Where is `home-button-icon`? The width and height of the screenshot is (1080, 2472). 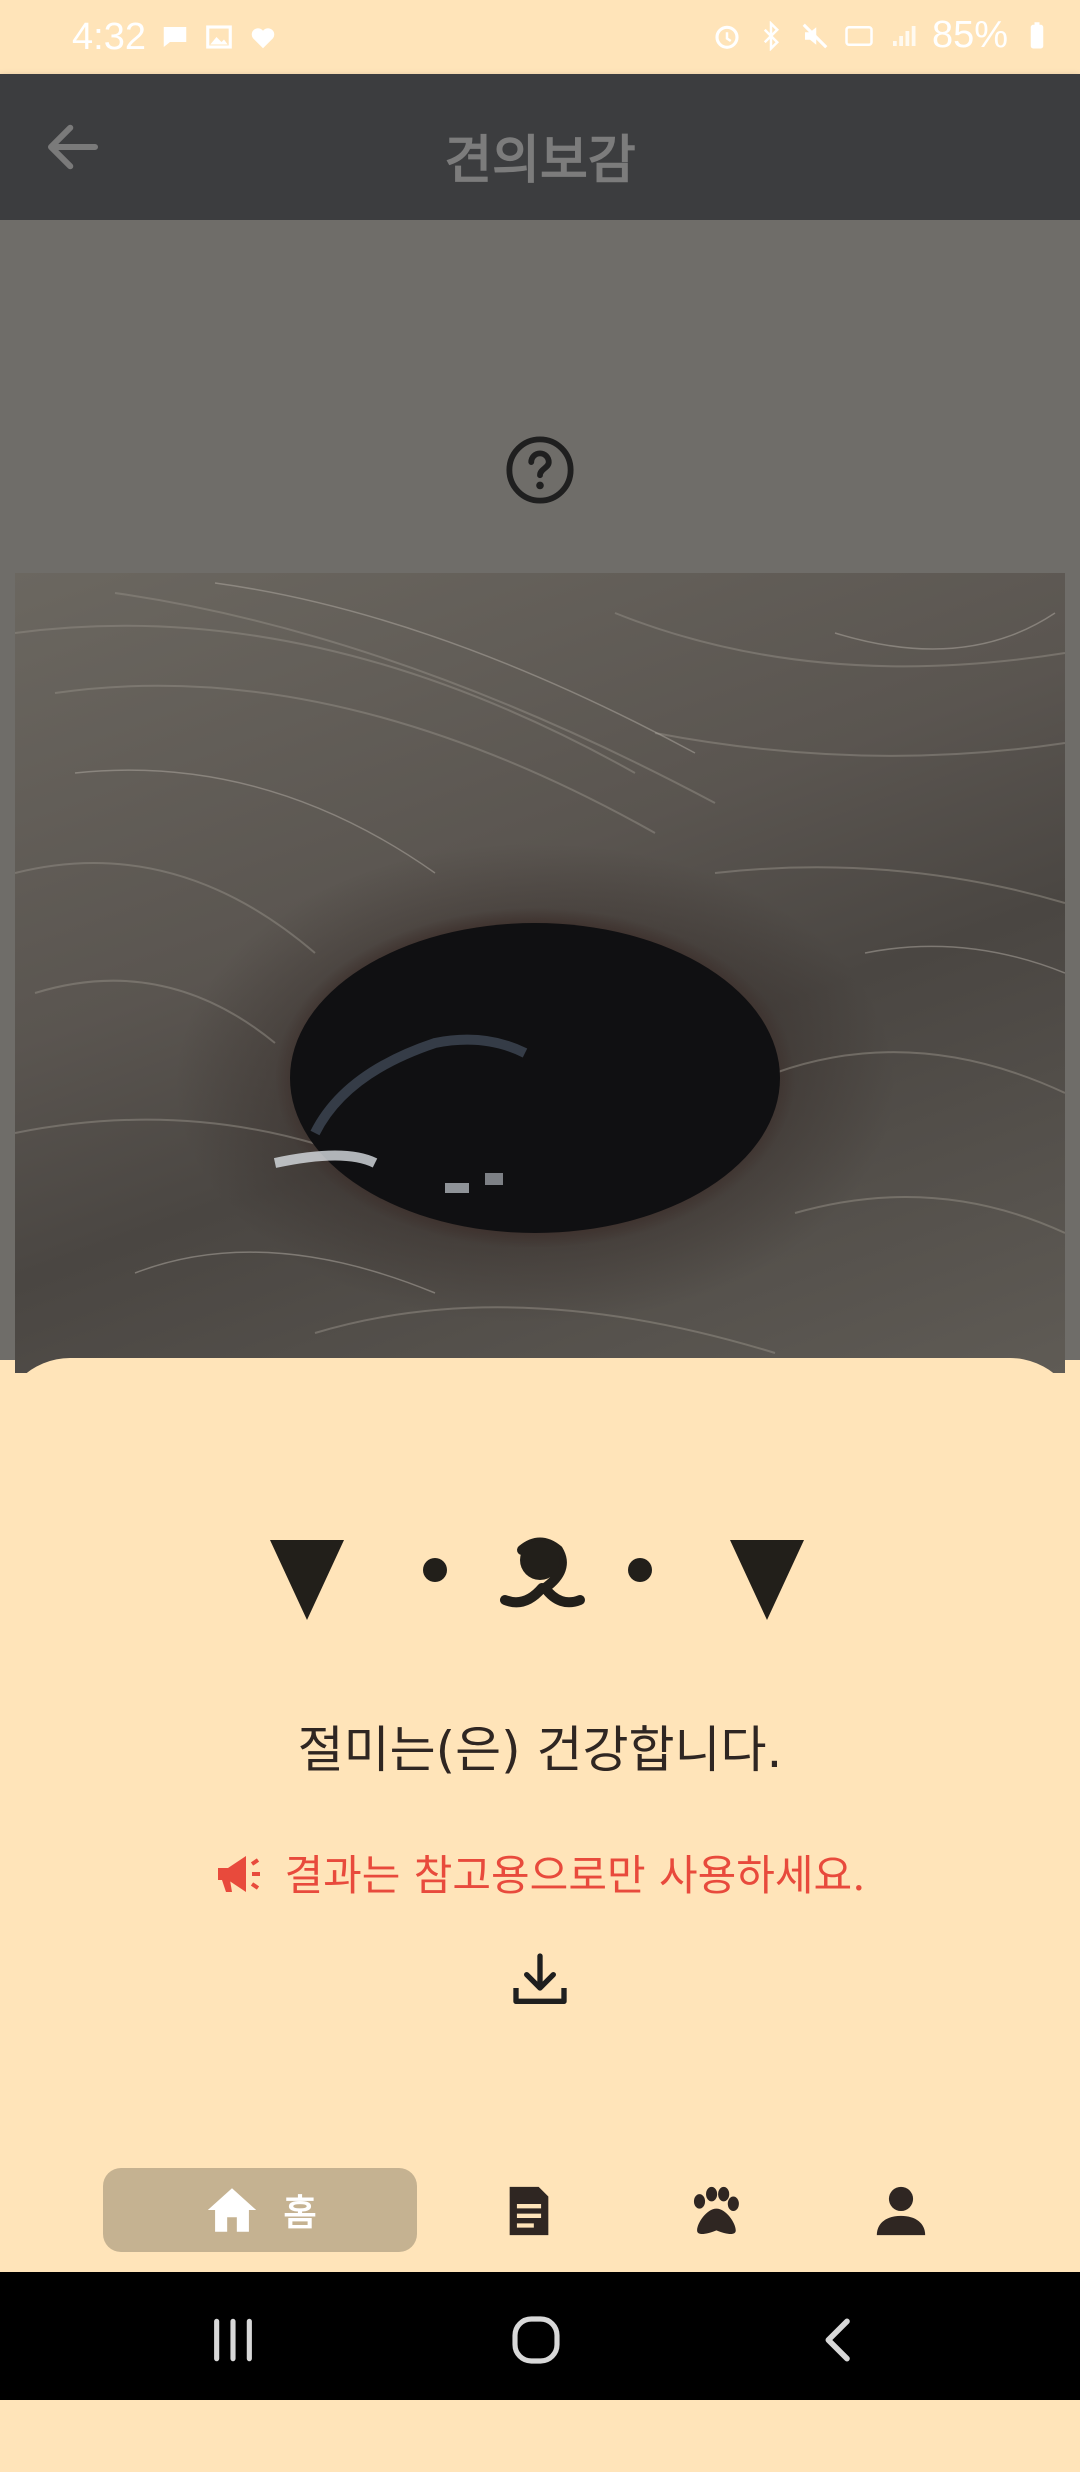 home-button-icon is located at coordinates (536, 2340).